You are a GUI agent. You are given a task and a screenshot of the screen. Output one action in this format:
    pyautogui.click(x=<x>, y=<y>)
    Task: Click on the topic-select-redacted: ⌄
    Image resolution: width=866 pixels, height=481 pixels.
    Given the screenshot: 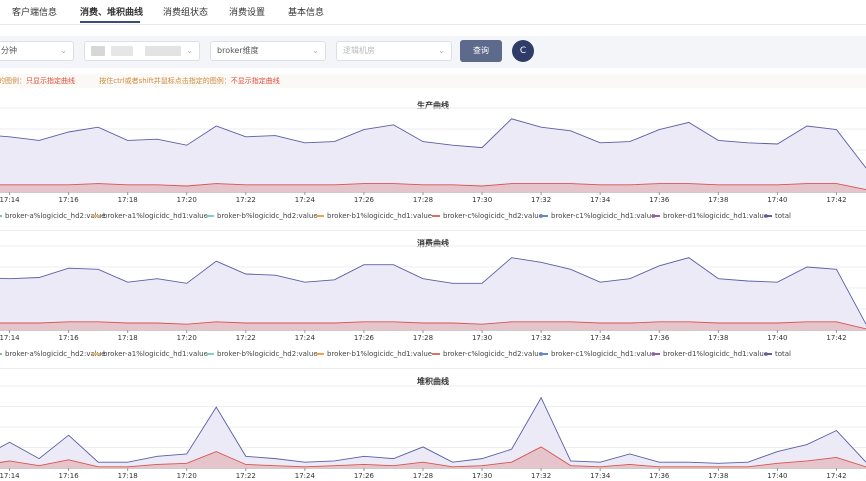 What is the action you would take?
    pyautogui.click(x=142, y=51)
    